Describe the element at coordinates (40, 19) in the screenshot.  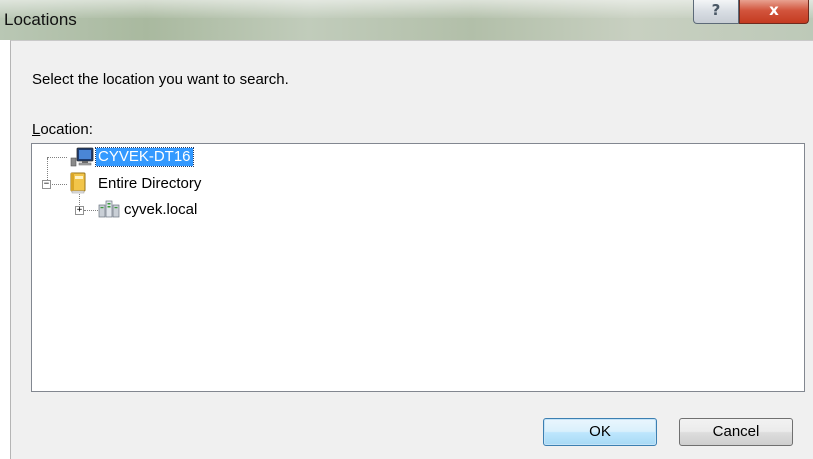
I see `window-title: Locations` at that location.